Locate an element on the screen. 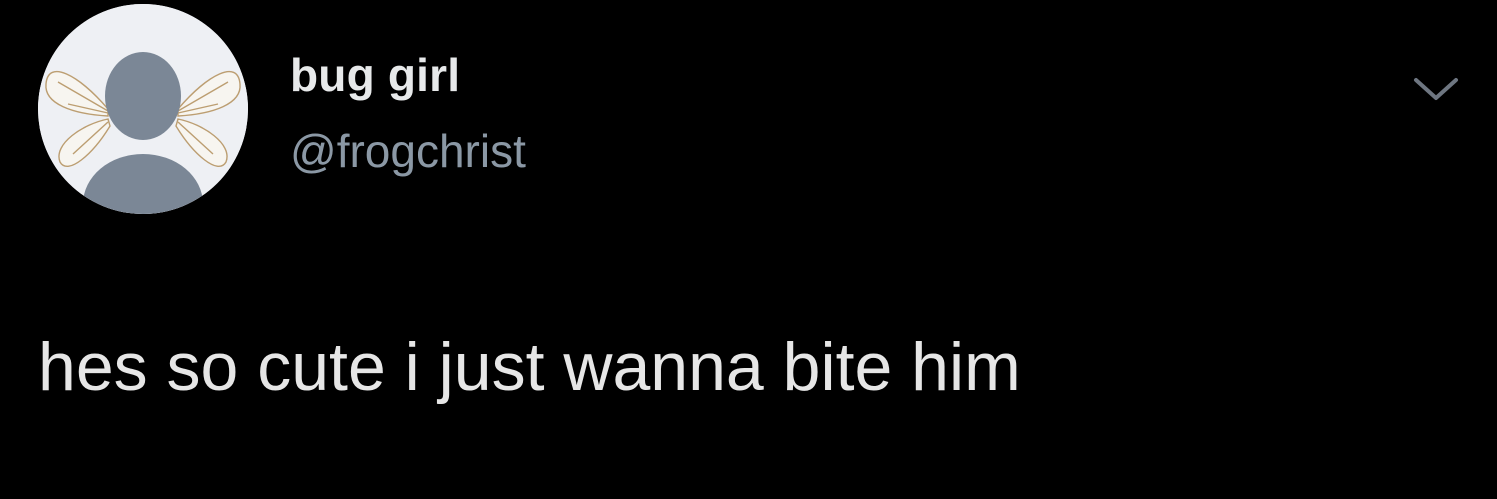  display-name: bug girl is located at coordinates (375, 75).